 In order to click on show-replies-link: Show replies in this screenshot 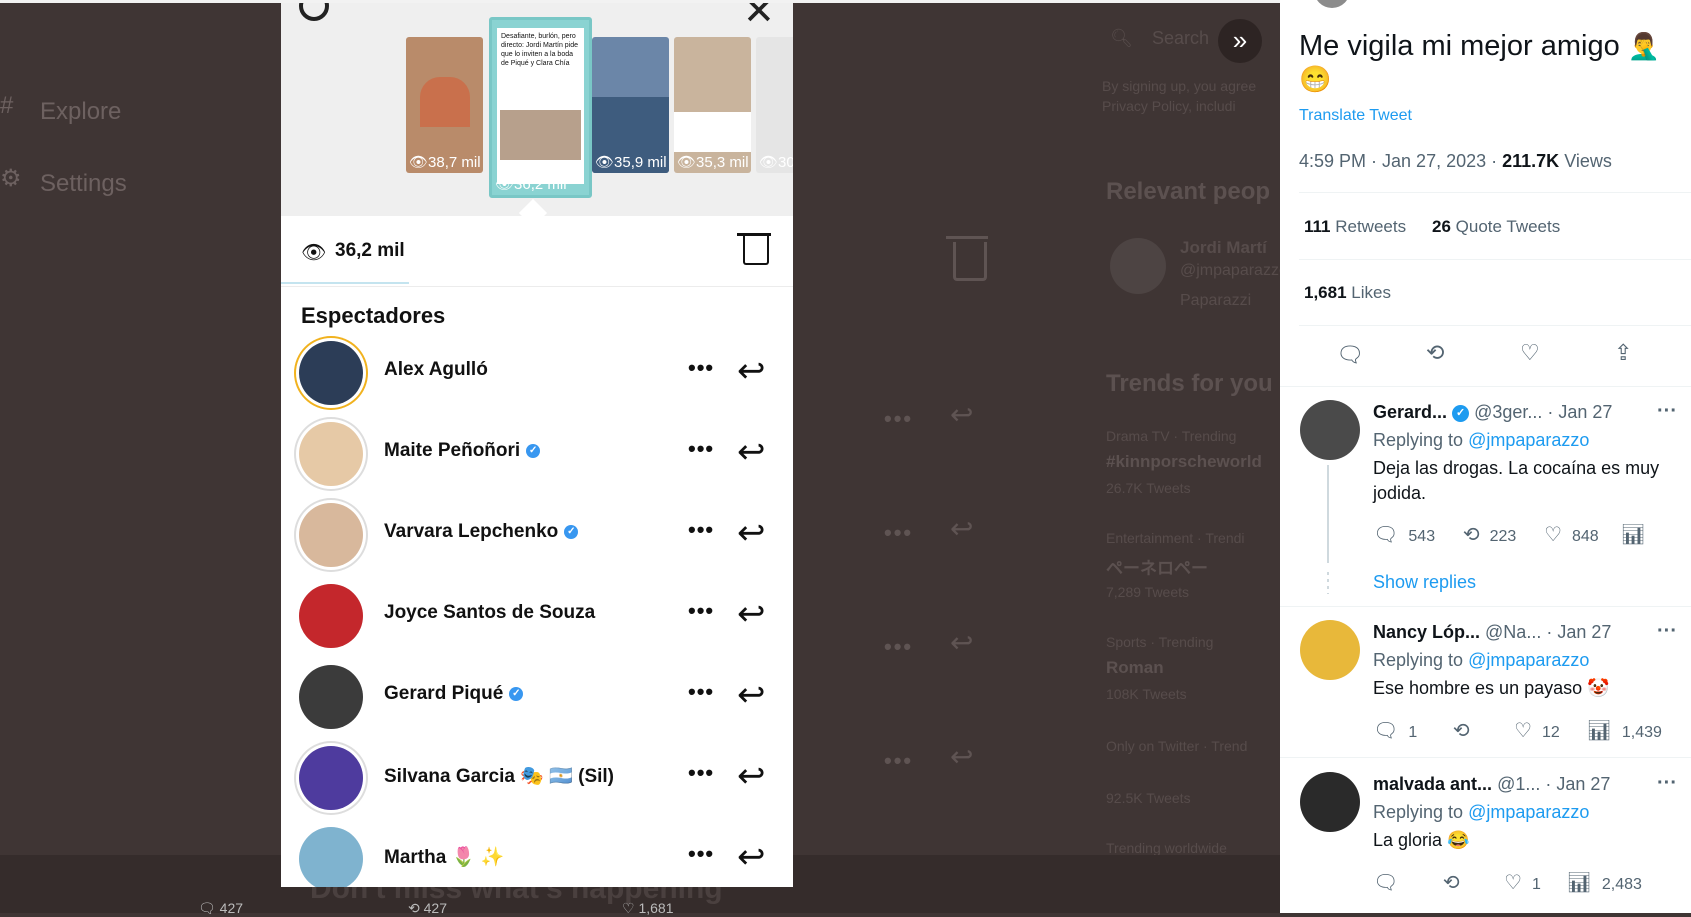, I will do `click(1424, 582)`.